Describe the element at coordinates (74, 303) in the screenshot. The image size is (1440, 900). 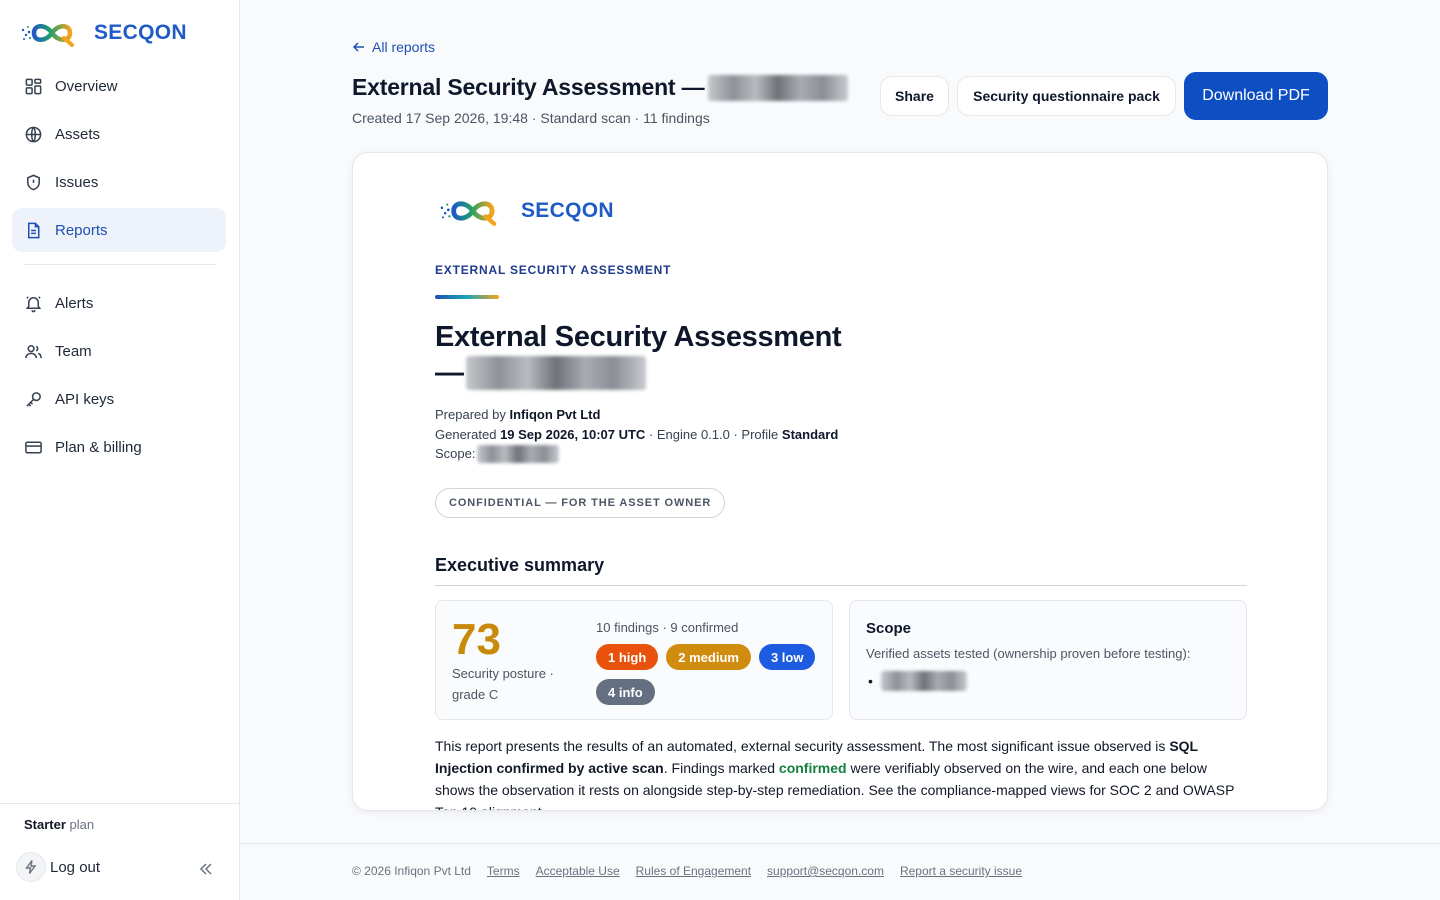
I see `sidebar-item-label: Alerts` at that location.